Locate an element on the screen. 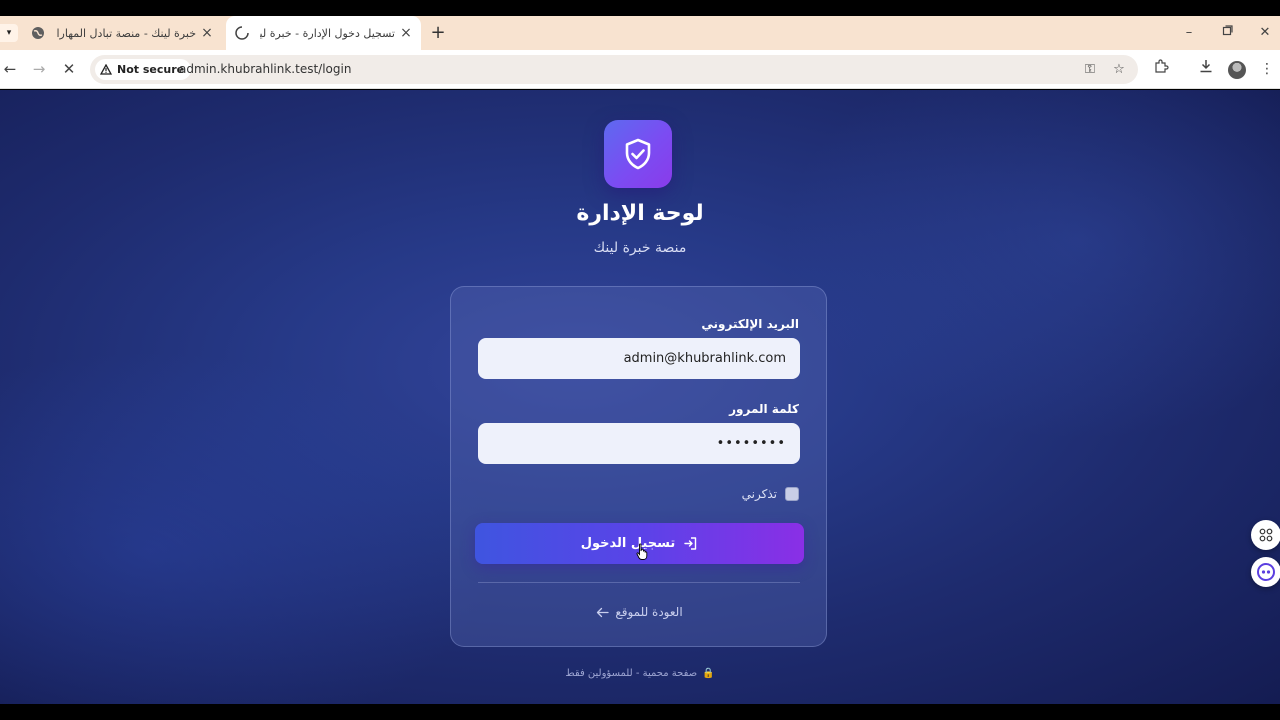 The image size is (1280, 720). back-arrow-icon: ← is located at coordinates (10, 69).